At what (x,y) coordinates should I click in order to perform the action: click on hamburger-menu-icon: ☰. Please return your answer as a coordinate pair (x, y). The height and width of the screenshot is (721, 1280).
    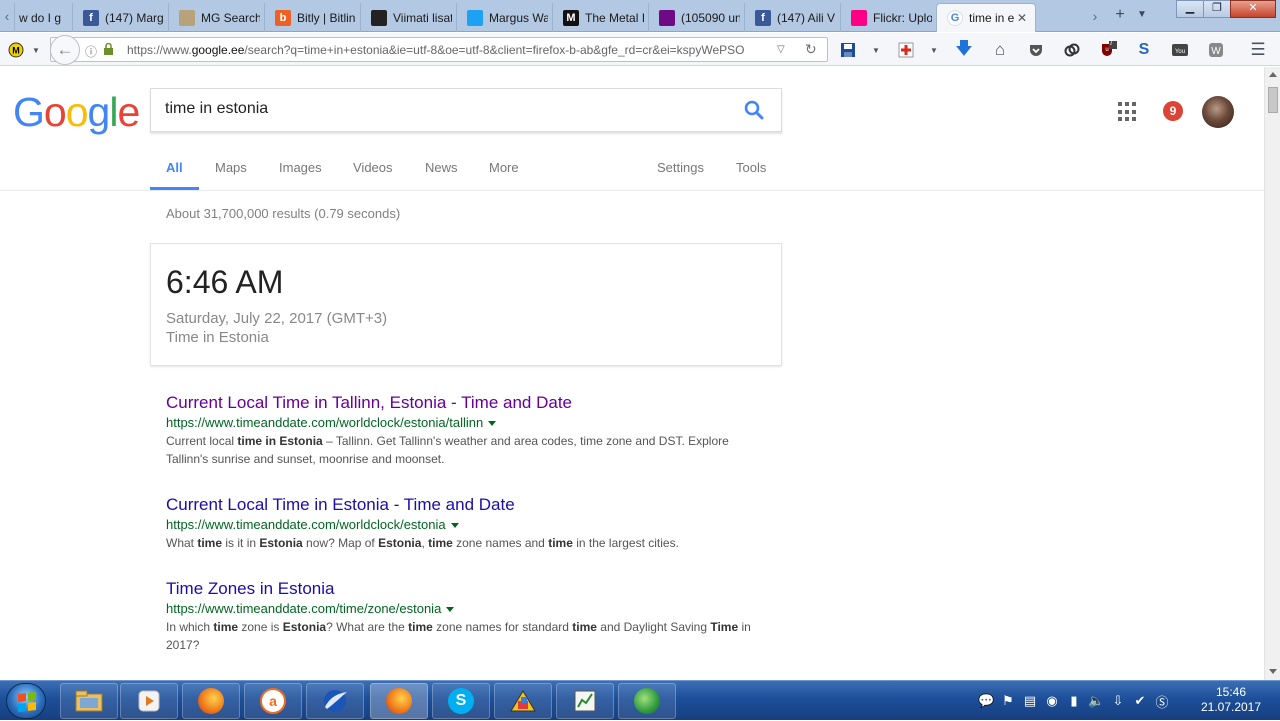
    Looking at the image, I should click on (1258, 50).